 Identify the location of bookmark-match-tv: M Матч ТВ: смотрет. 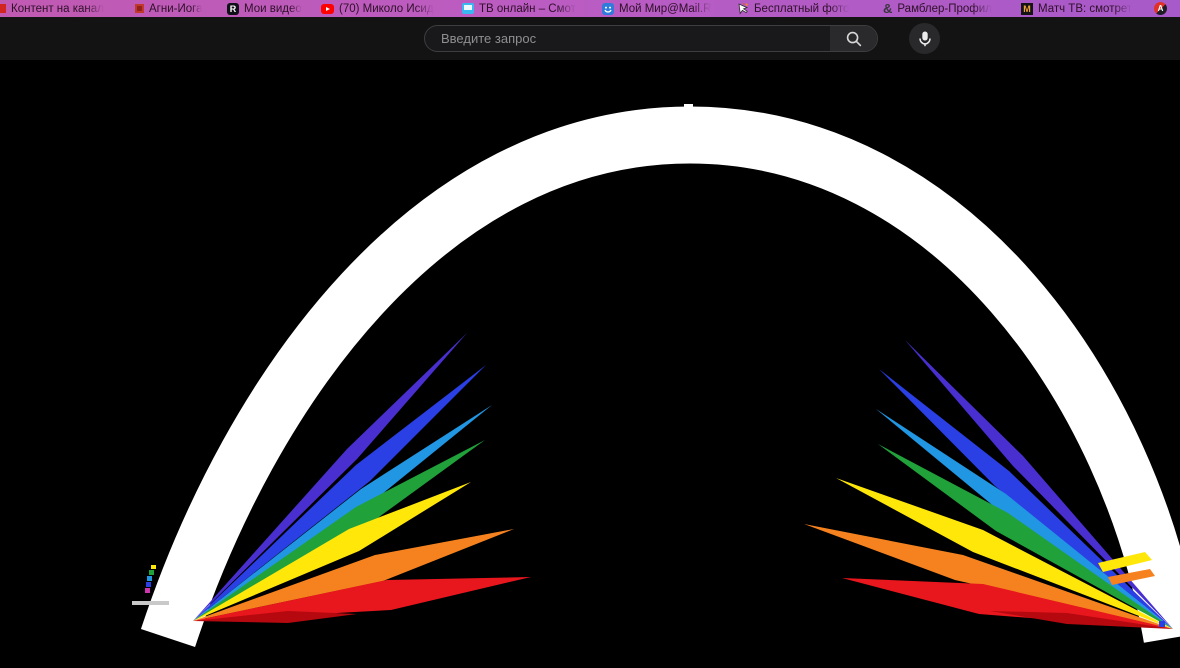
(1076, 8).